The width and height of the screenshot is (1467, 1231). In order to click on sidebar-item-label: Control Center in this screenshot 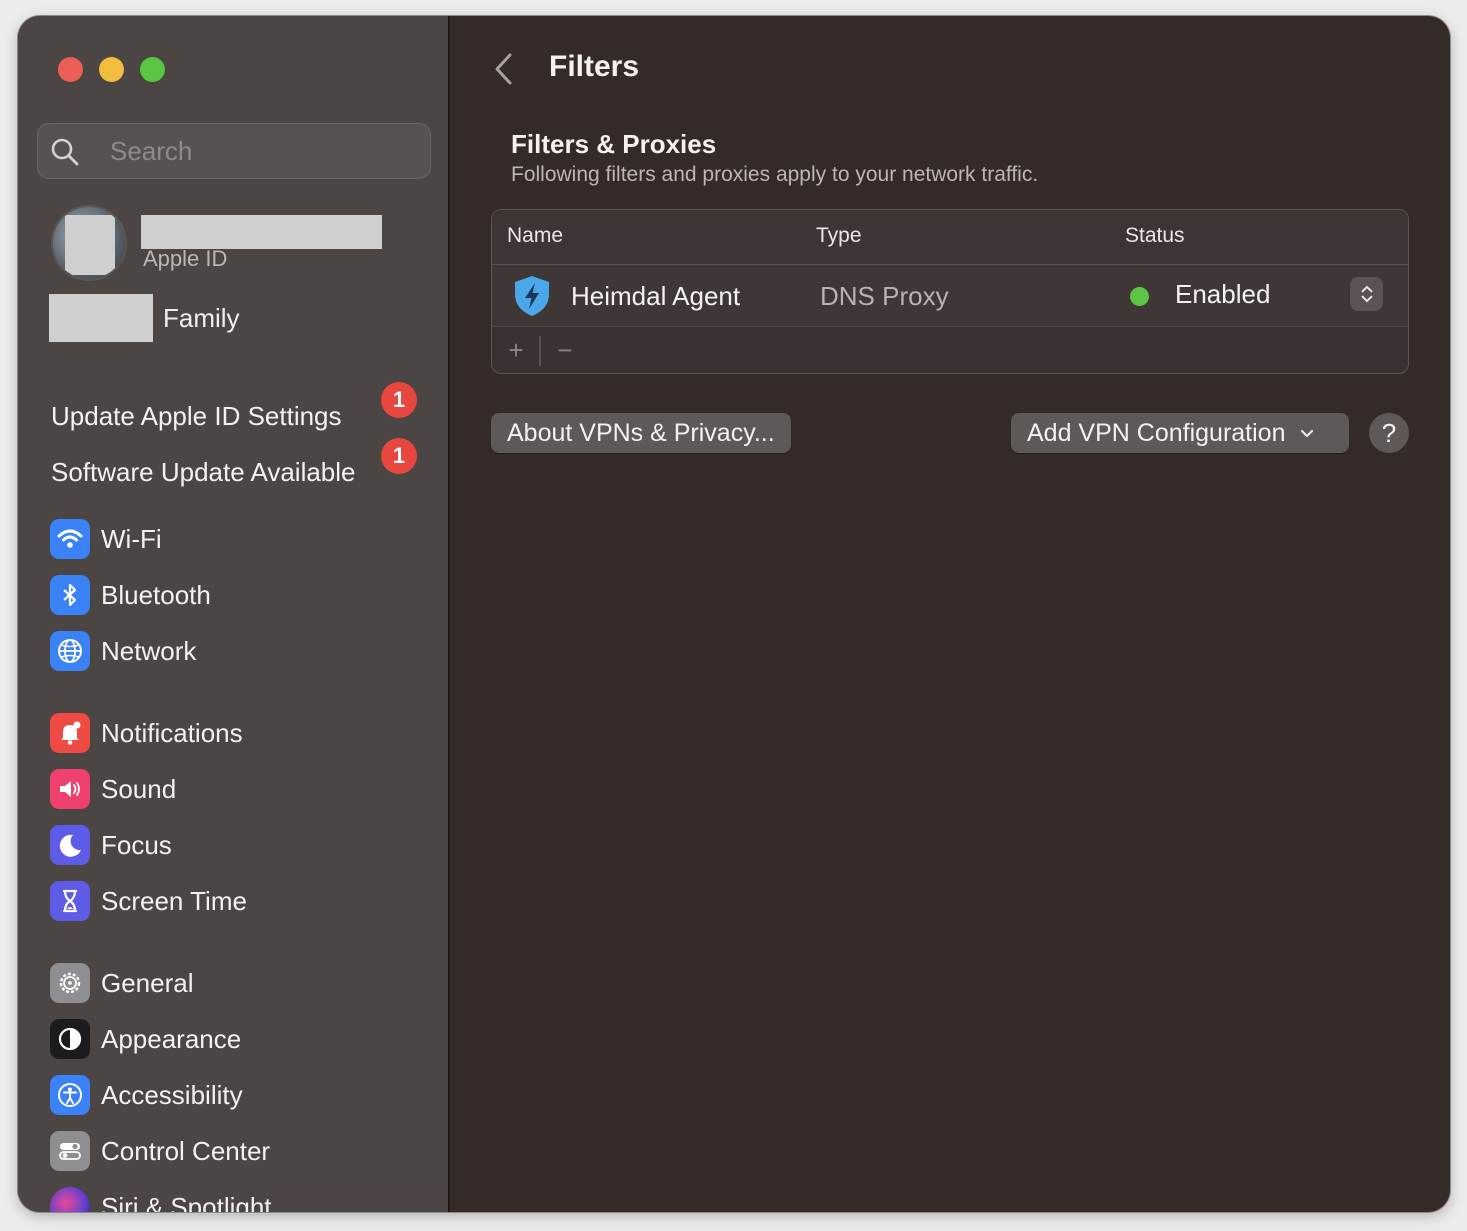, I will do `click(186, 1150)`.